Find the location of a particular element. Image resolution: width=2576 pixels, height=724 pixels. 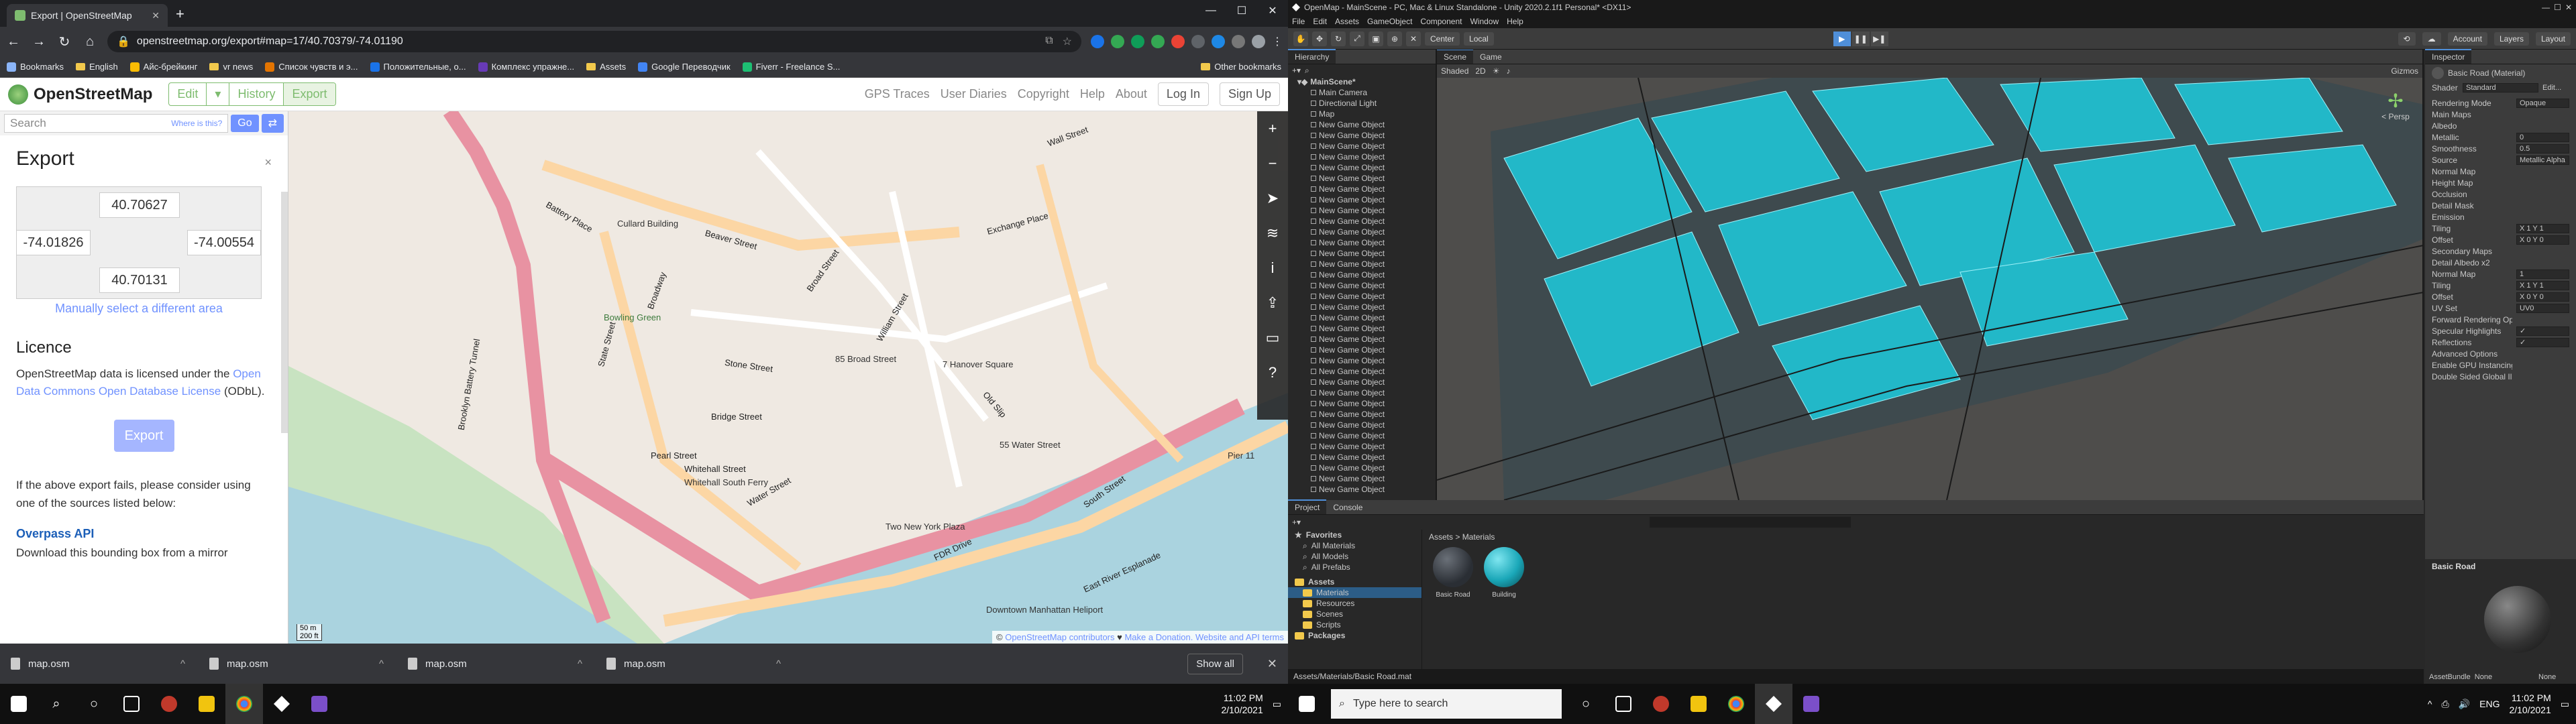

play-icon: ▶ is located at coordinates (1842, 38).